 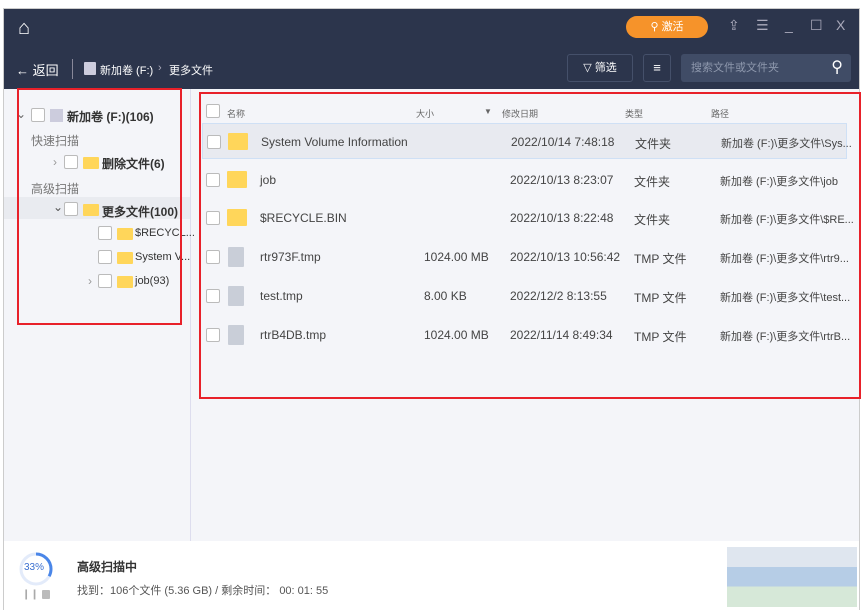 What do you see at coordinates (99, 206) in the screenshot?
I see `annotation-box-left` at bounding box center [99, 206].